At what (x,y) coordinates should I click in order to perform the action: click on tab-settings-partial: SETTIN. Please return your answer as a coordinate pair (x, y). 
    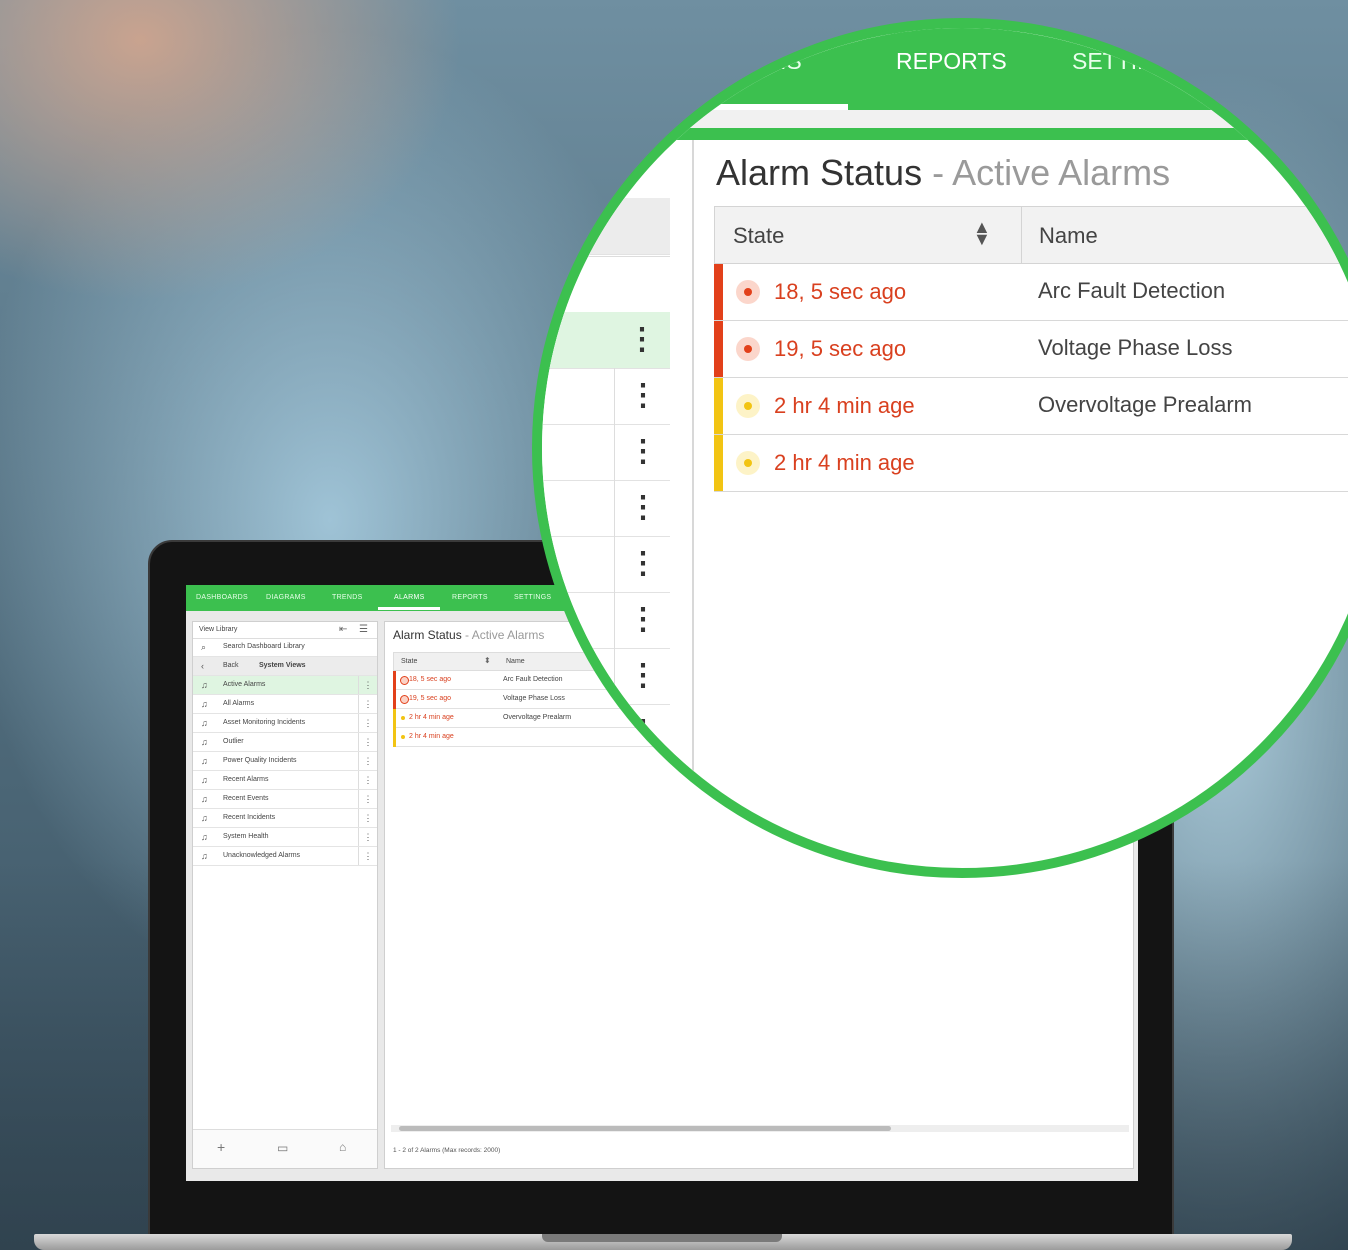
    Looking at the image, I should click on (1113, 61).